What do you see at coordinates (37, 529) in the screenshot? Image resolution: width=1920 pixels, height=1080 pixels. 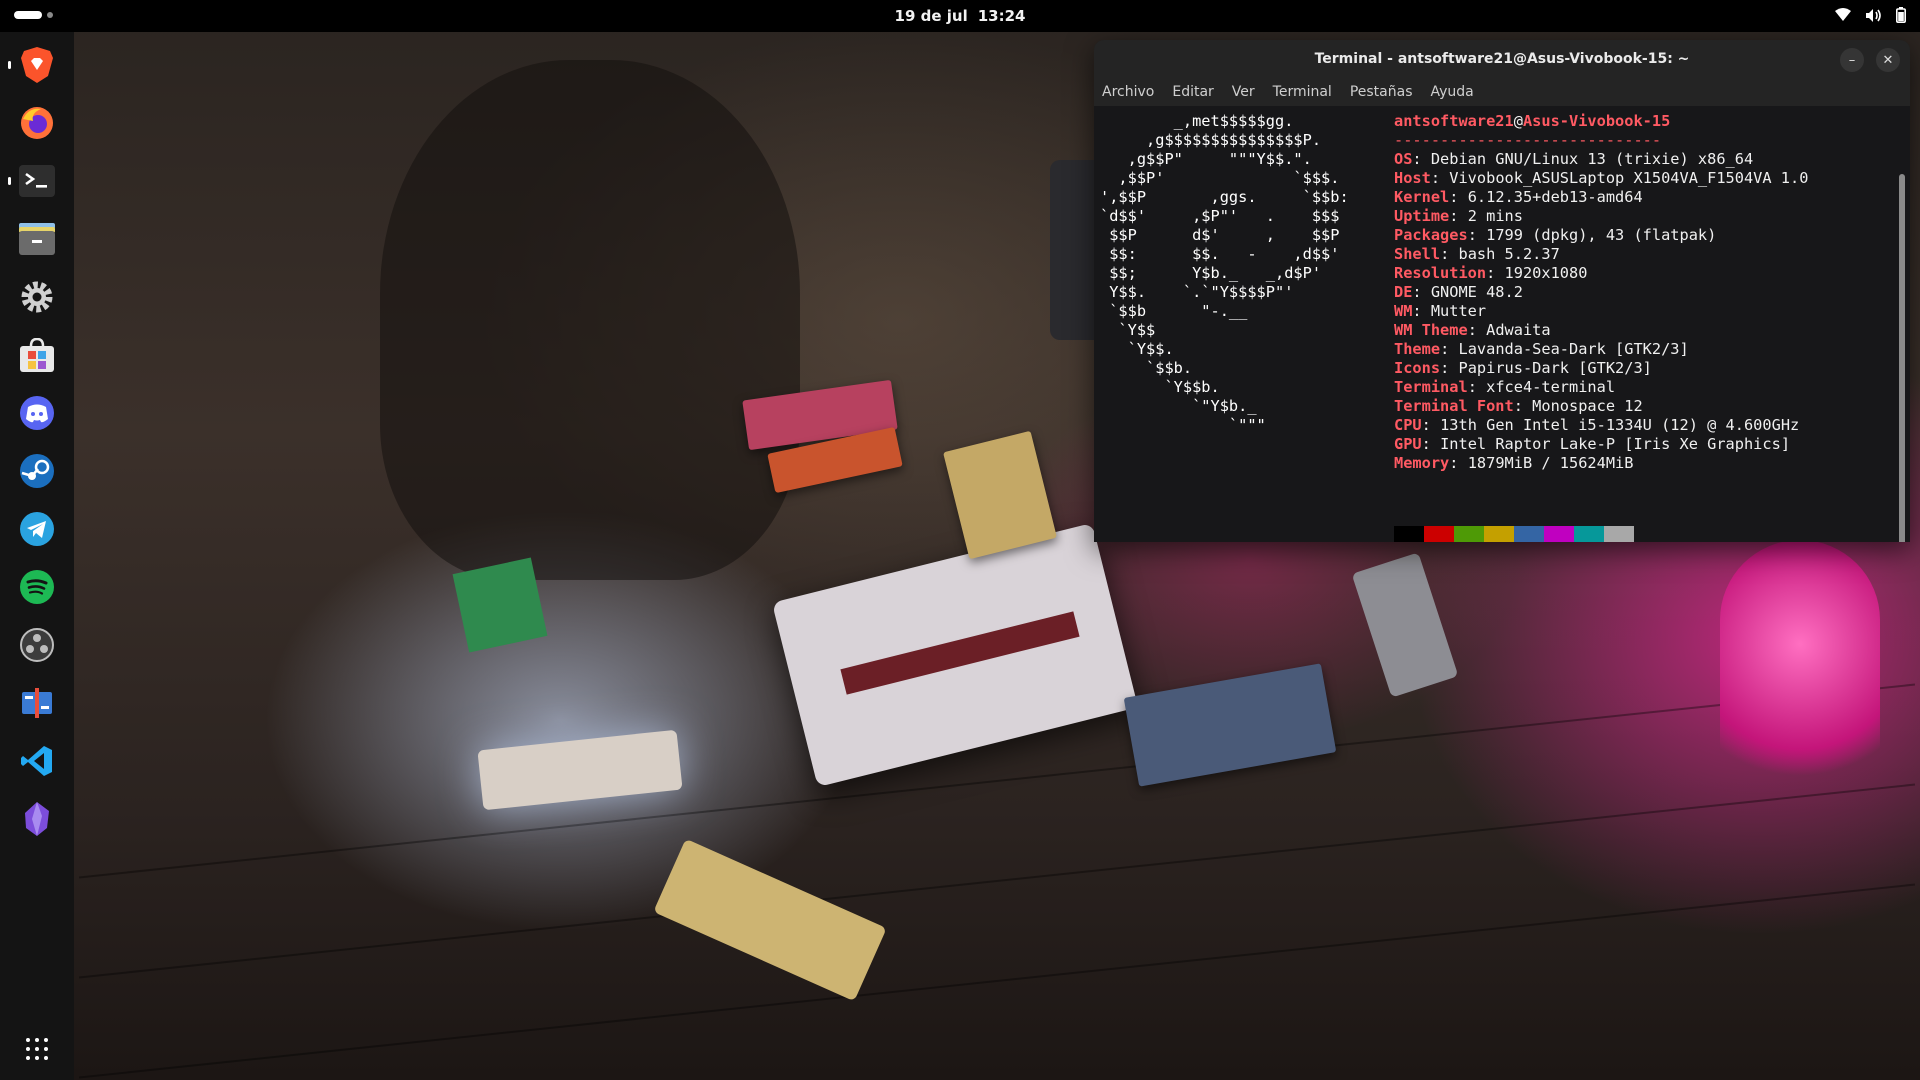 I see `telegram-icon` at bounding box center [37, 529].